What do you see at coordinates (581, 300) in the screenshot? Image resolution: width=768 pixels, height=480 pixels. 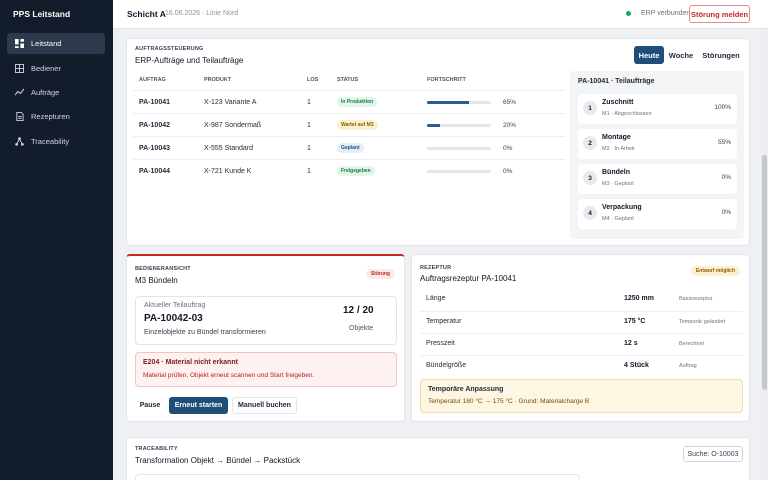 I see `recipe-param-row: Länge 1250 mm Basisrezeptur` at bounding box center [581, 300].